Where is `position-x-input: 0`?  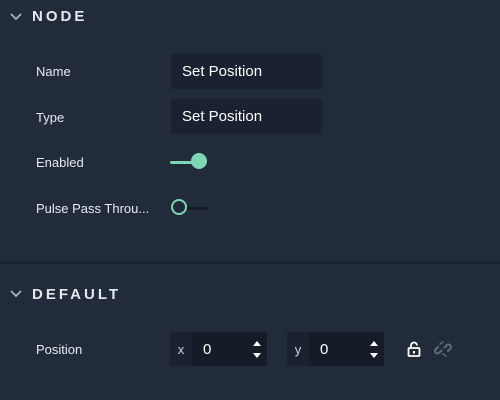
position-x-input: 0 is located at coordinates (219, 349).